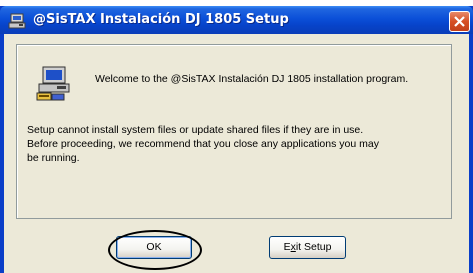 This screenshot has height=273, width=473. Describe the element at coordinates (17, 21) in the screenshot. I see `setup-app-icon` at that location.